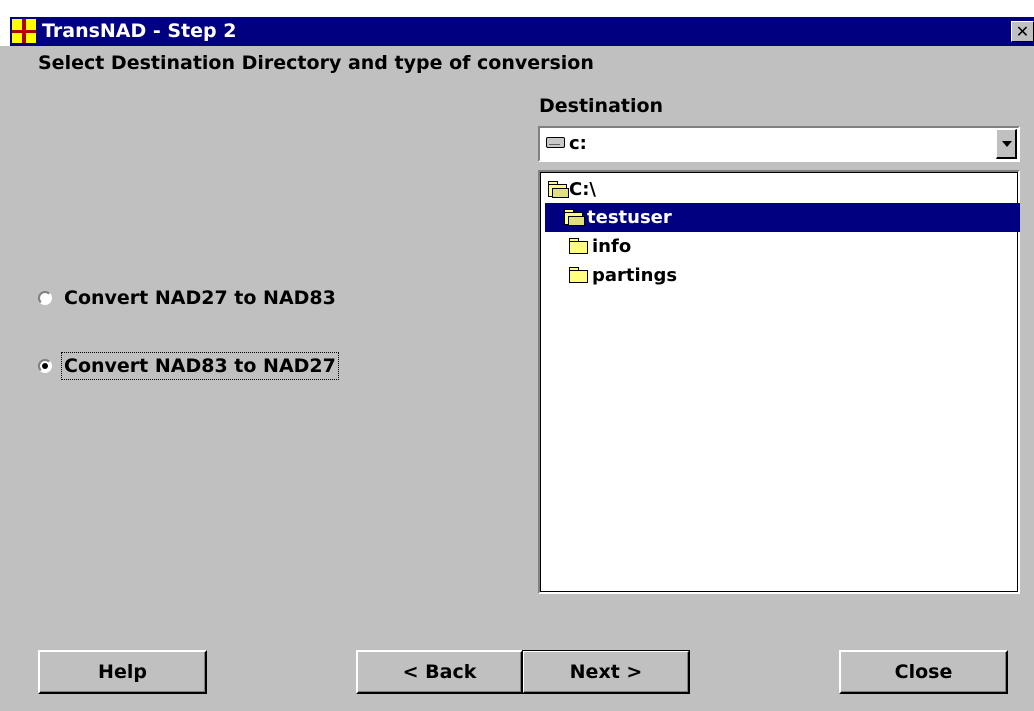 The width and height of the screenshot is (1034, 711). Describe the element at coordinates (122, 672) in the screenshot. I see `help-button: Help` at that location.